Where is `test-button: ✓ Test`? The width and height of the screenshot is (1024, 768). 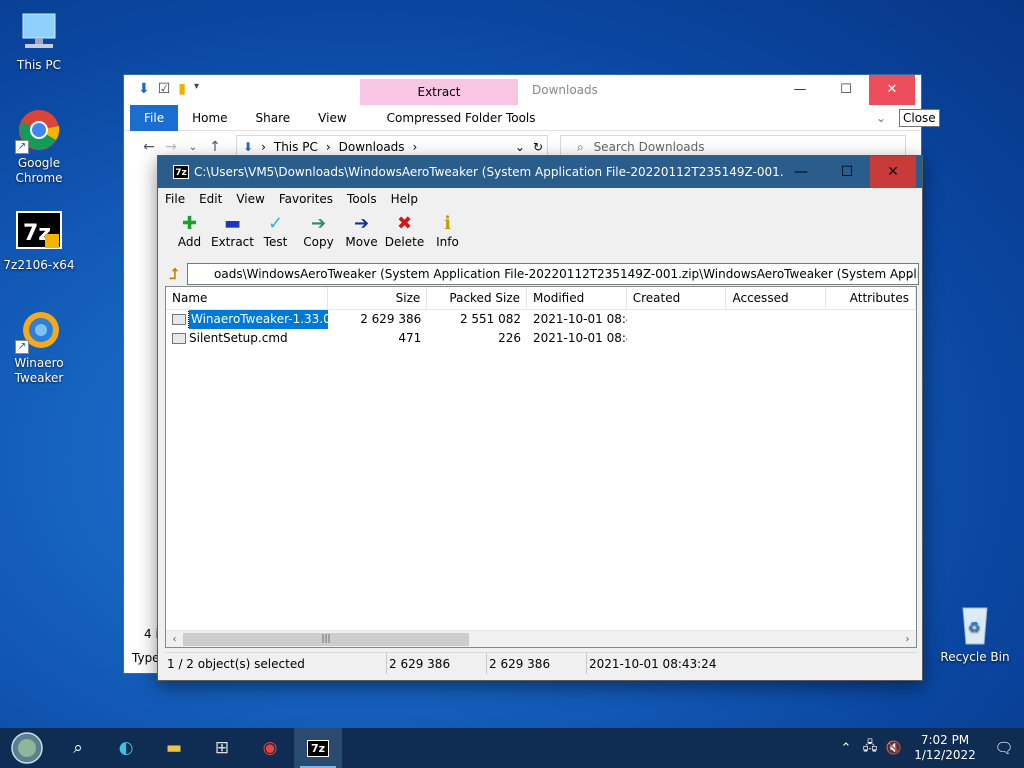 test-button: ✓ Test is located at coordinates (275, 229).